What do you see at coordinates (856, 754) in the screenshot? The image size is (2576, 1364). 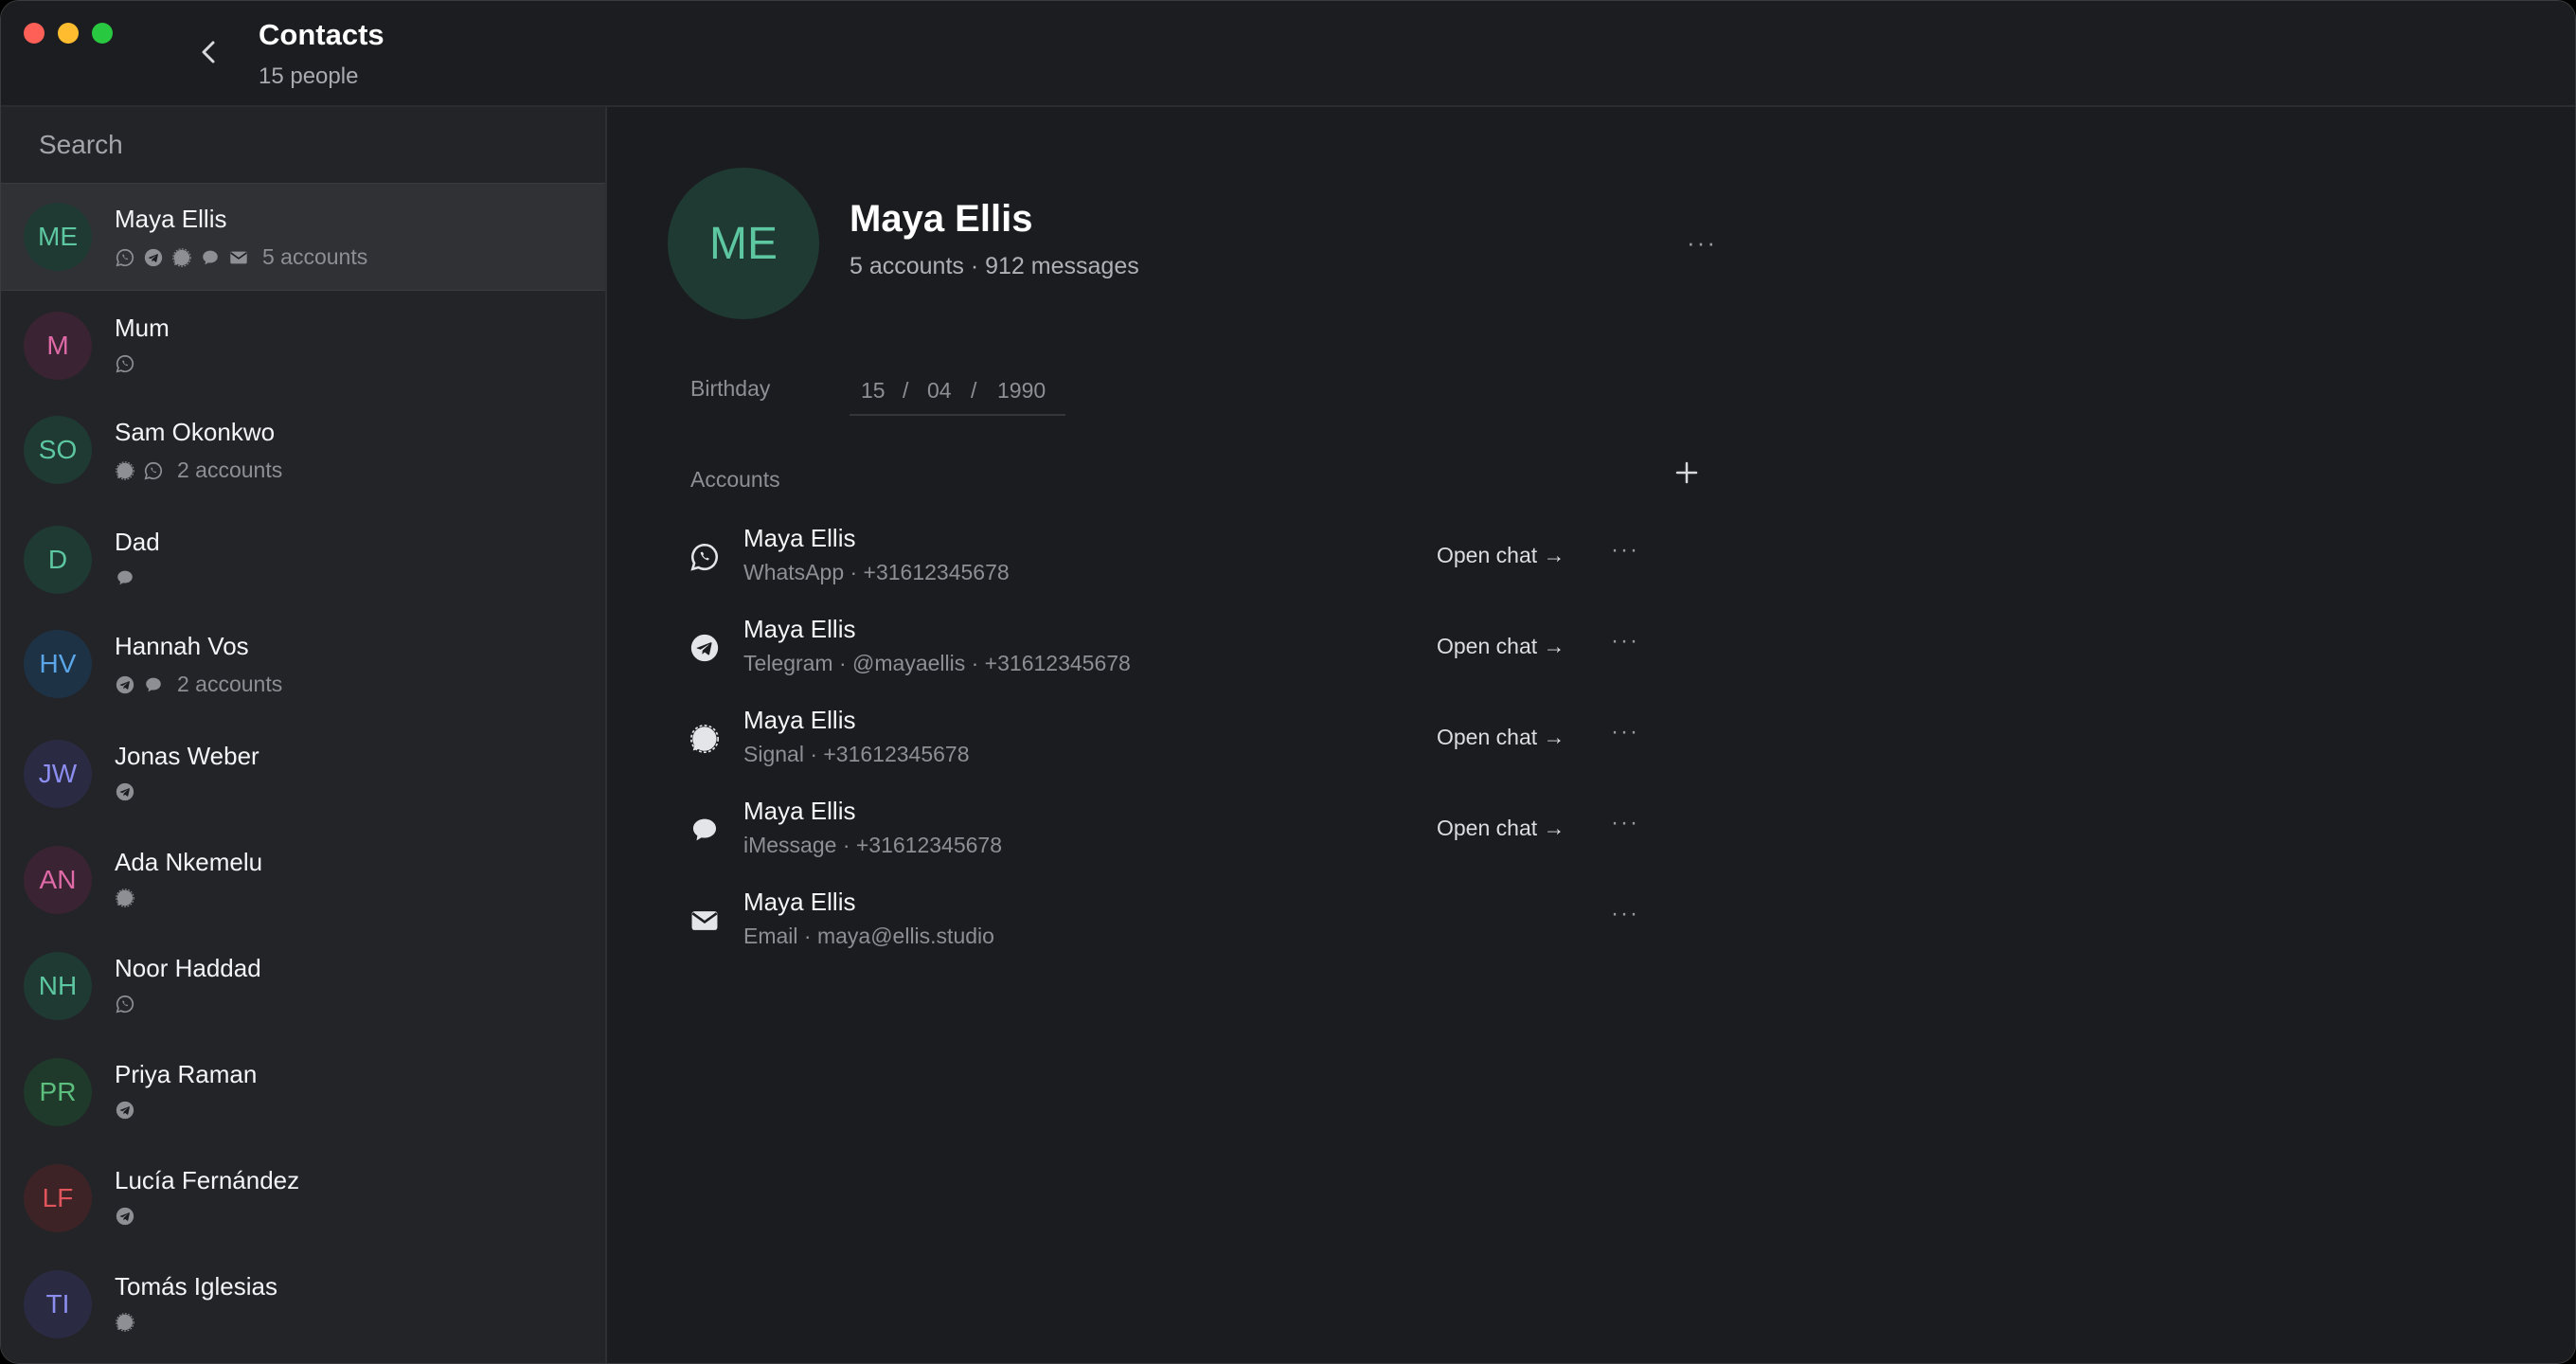 I see `account-detail: Signal · +31612345678` at bounding box center [856, 754].